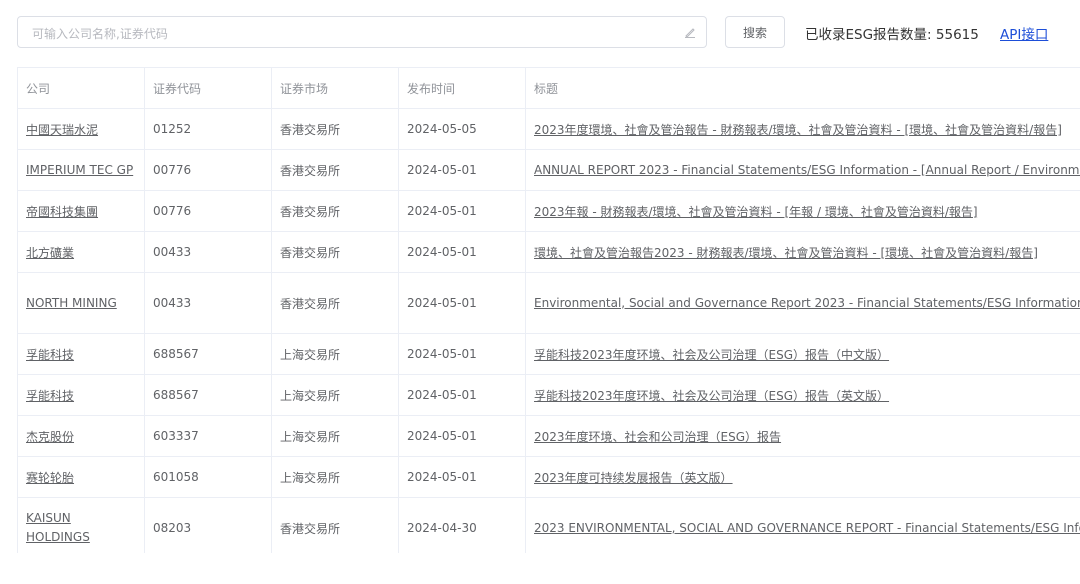  What do you see at coordinates (81, 528) in the screenshot?
I see `company-link: KAISUN HOLDINGS` at bounding box center [81, 528].